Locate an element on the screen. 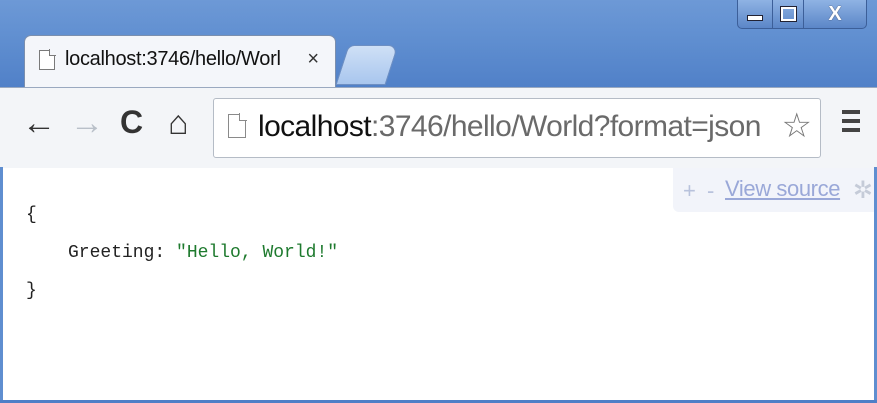 Image resolution: width=877 pixels, height=403 pixels. close-icon: X is located at coordinates (835, 14).